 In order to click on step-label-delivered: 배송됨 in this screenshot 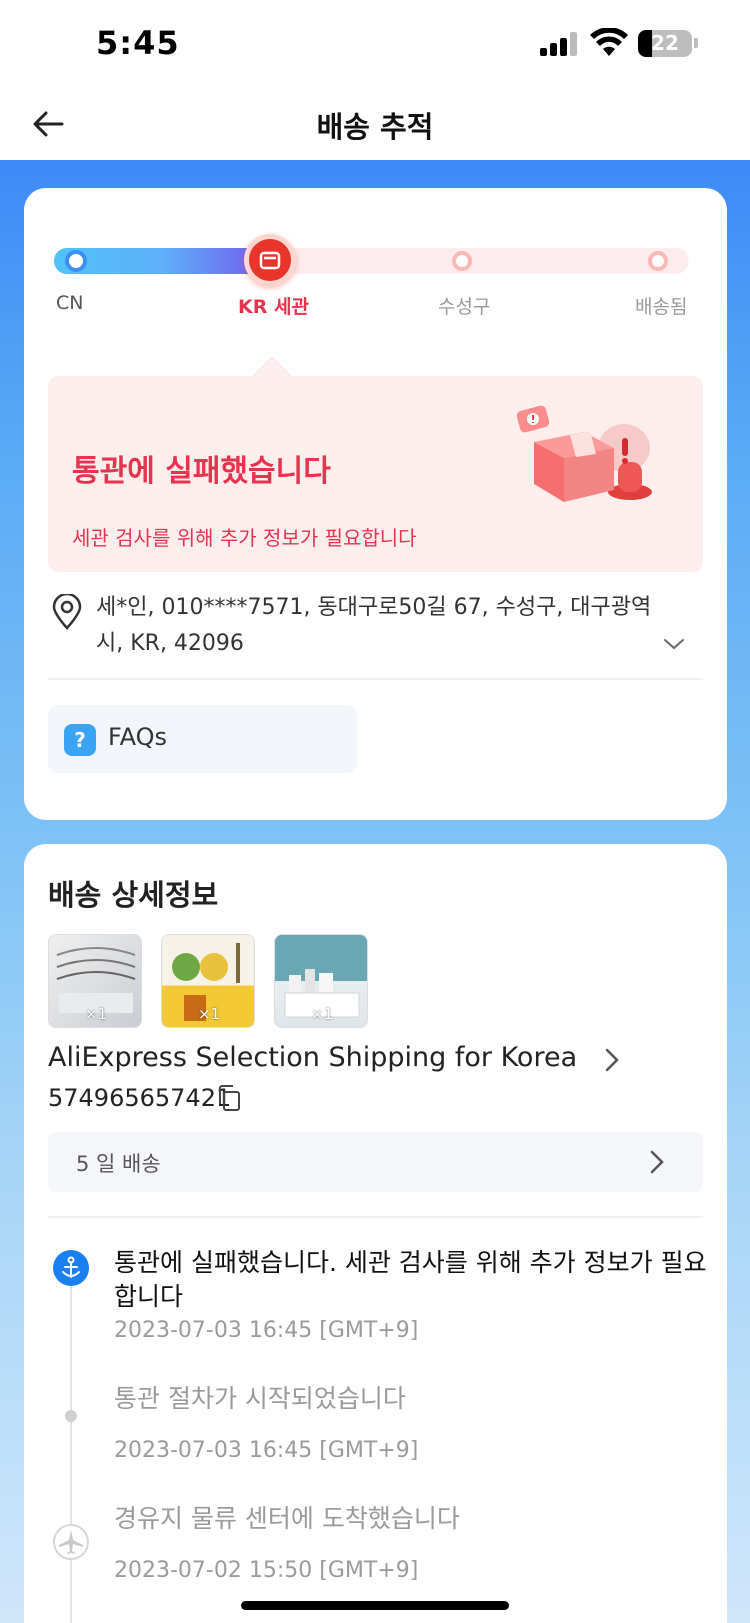, I will do `click(661, 307)`.